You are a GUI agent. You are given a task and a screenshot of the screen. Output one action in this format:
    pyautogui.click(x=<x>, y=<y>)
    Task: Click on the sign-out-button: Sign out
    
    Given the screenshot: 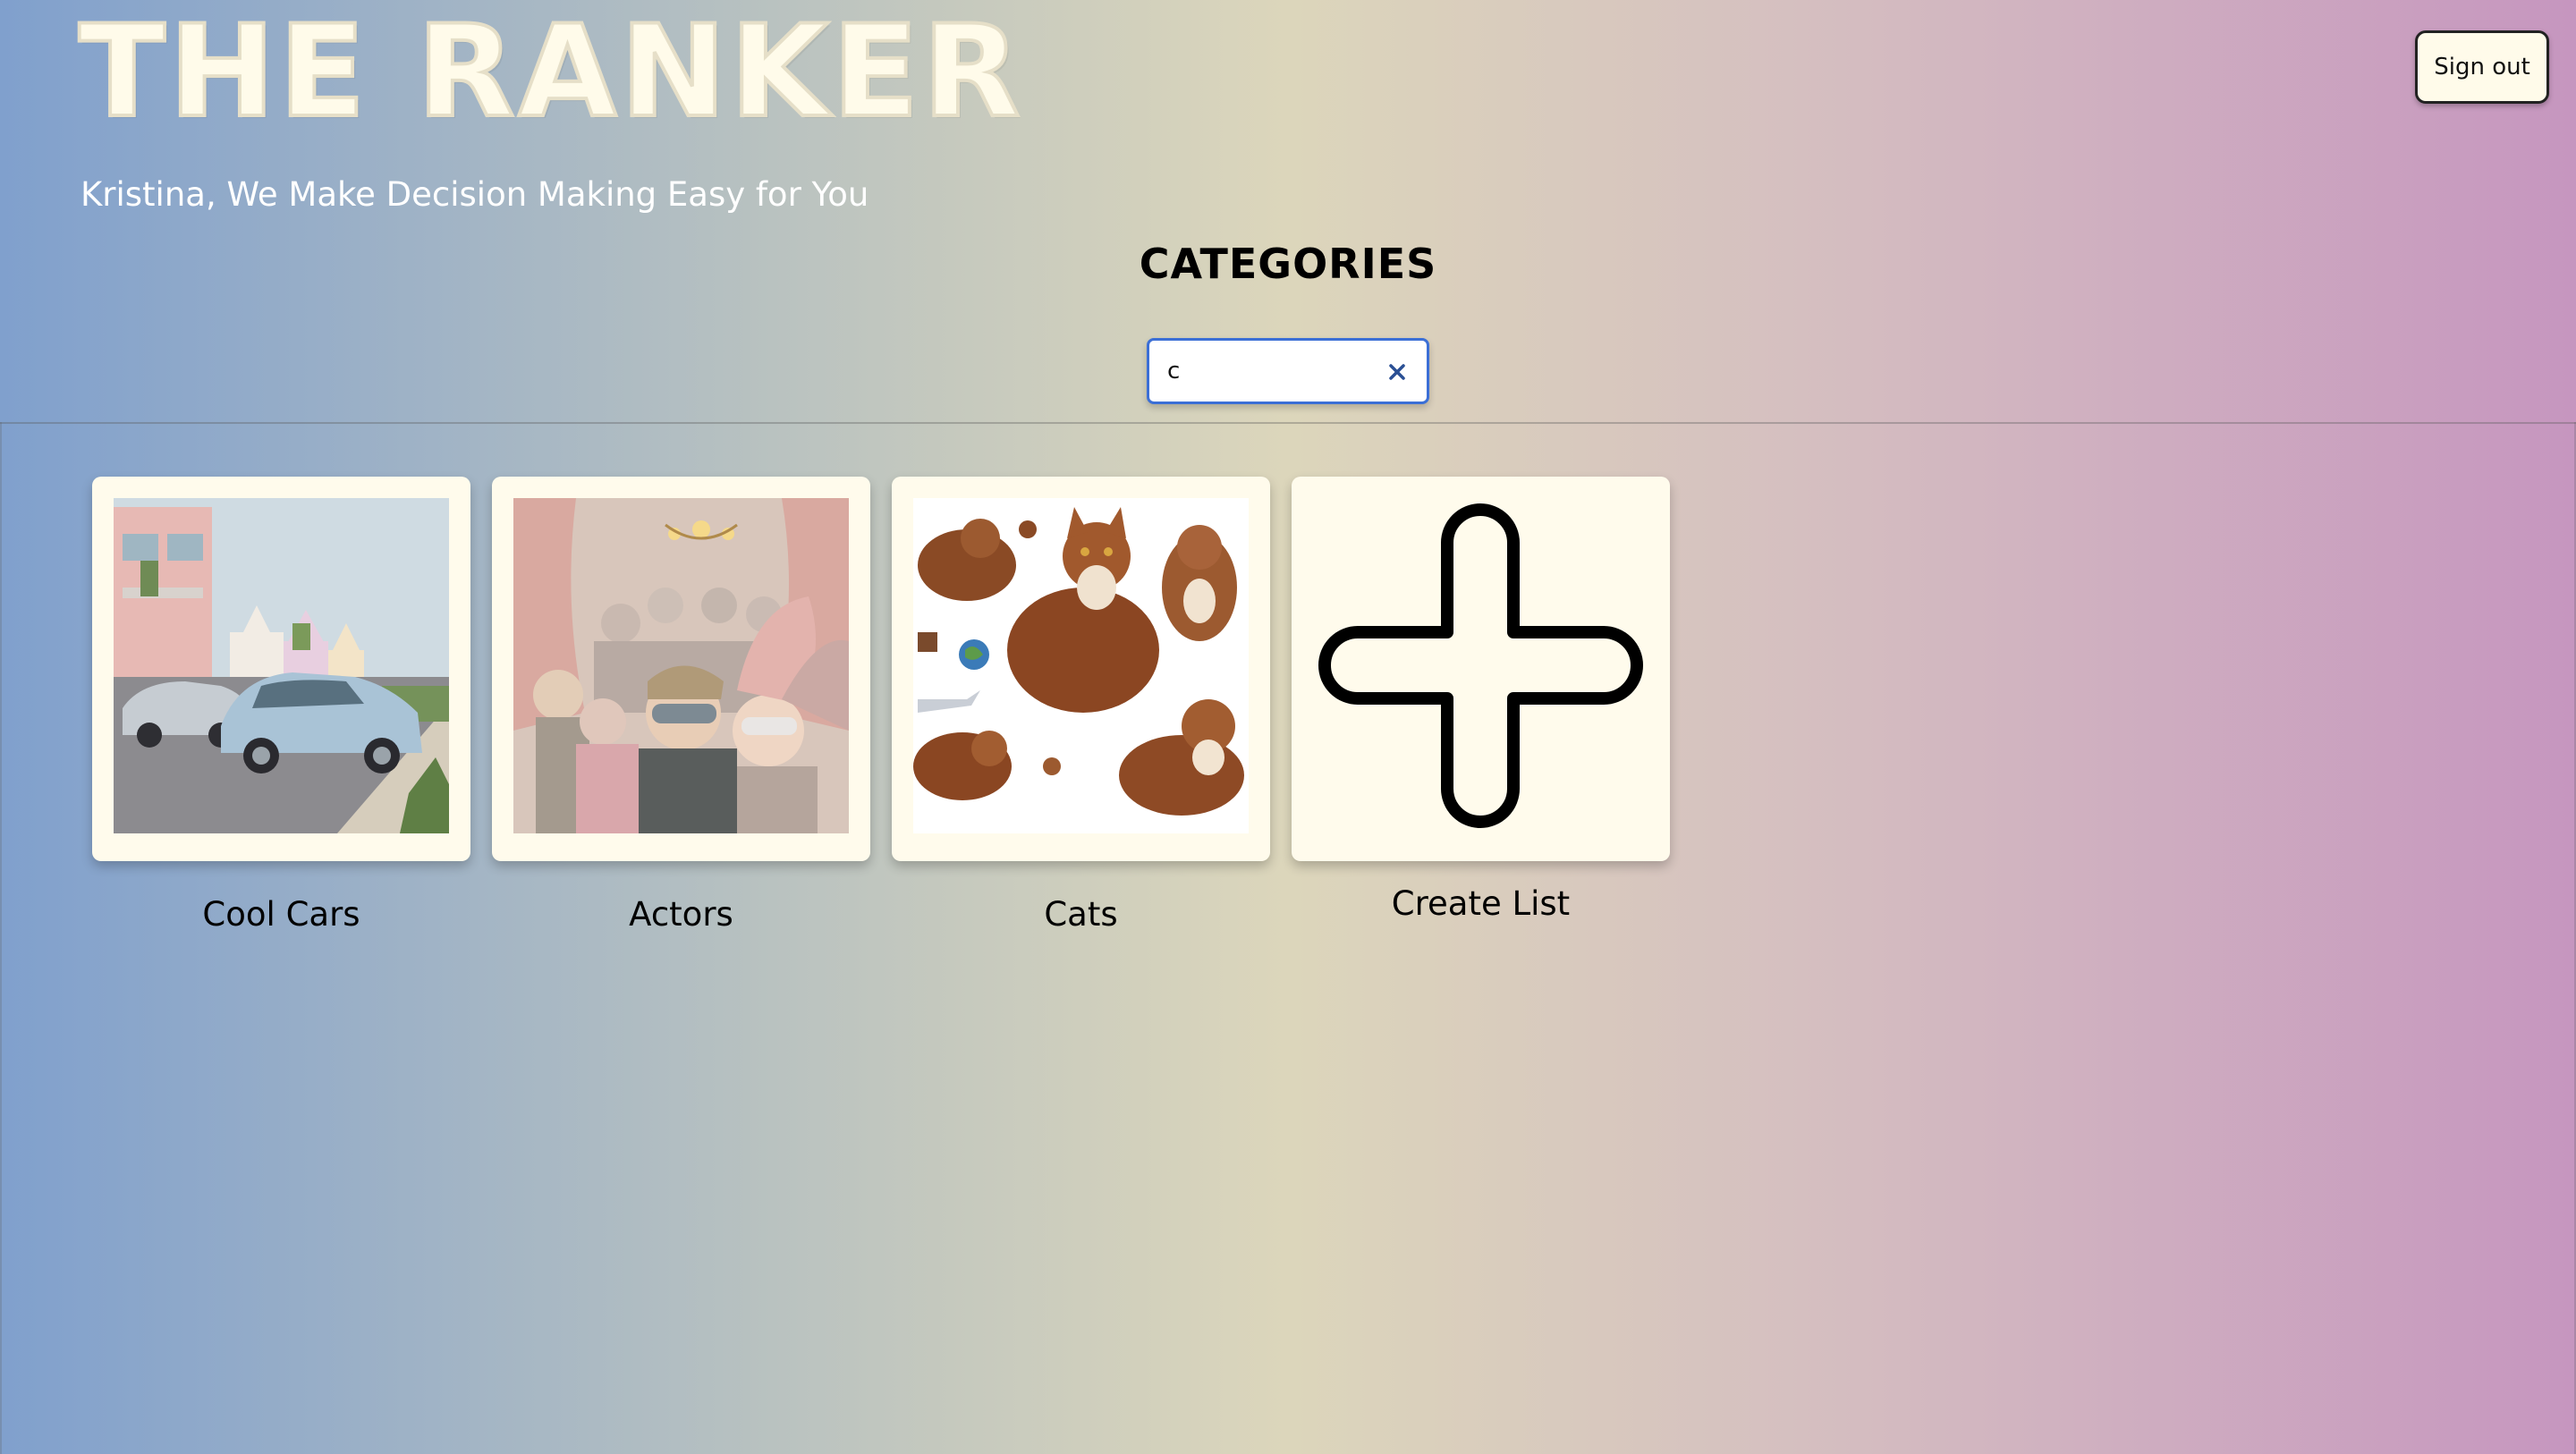 What is the action you would take?
    pyautogui.click(x=2482, y=67)
    